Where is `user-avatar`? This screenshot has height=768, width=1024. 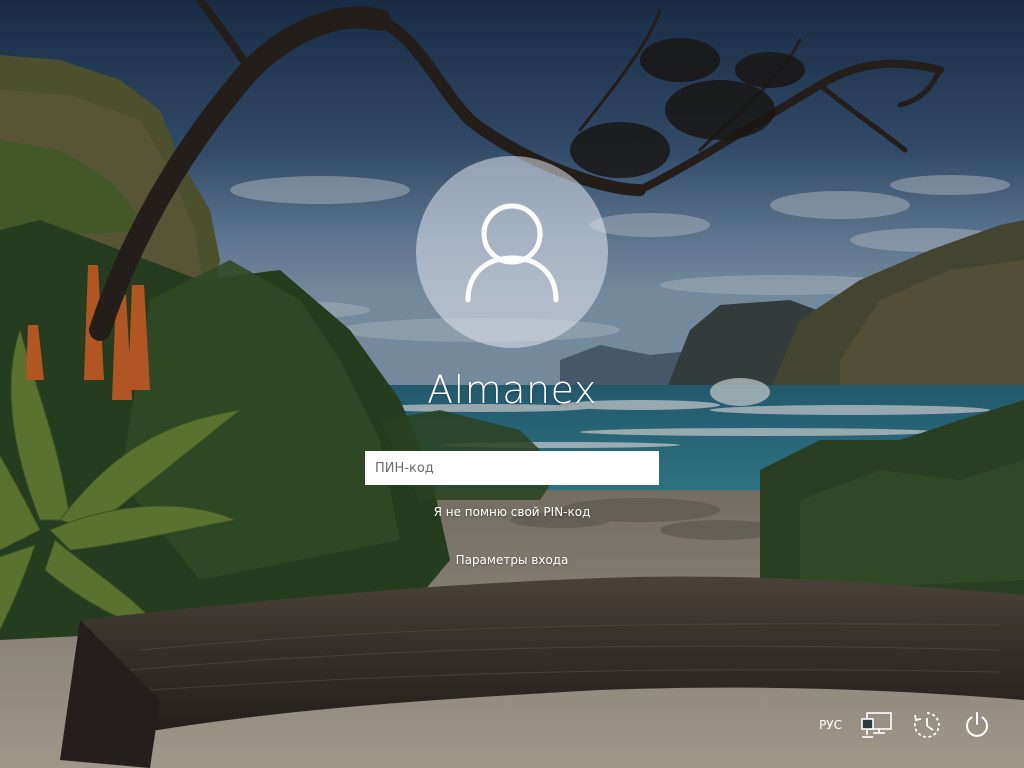 user-avatar is located at coordinates (512, 252).